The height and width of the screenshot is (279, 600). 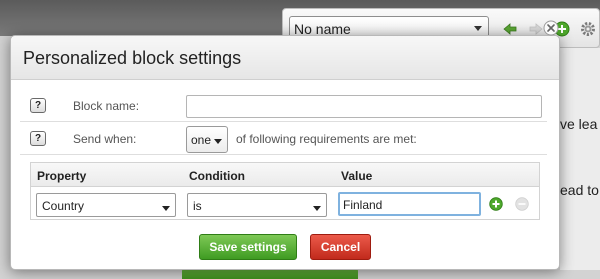 I want to click on block-name-label: Block name:, so click(x=106, y=106).